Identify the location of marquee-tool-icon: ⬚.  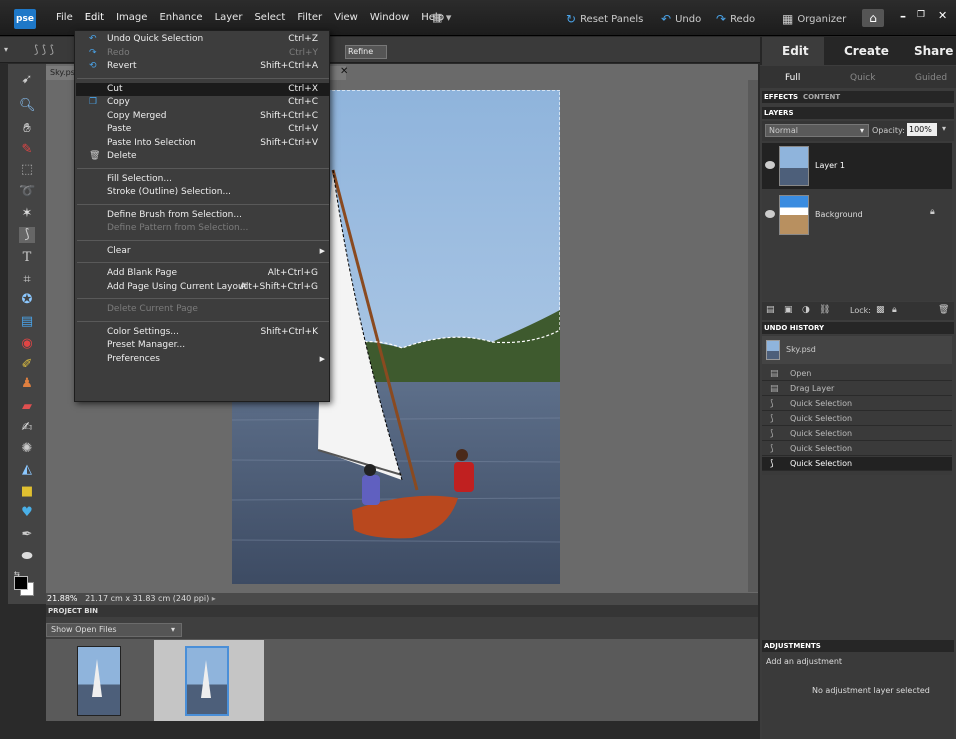
(27, 170).